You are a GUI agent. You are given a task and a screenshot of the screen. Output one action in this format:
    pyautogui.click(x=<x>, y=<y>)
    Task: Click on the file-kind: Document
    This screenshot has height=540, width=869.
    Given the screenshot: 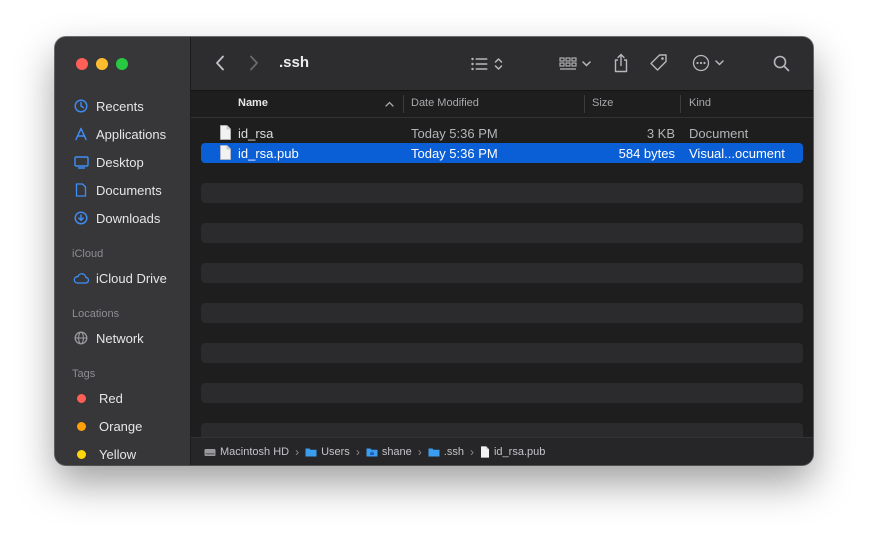 What is the action you would take?
    pyautogui.click(x=719, y=133)
    